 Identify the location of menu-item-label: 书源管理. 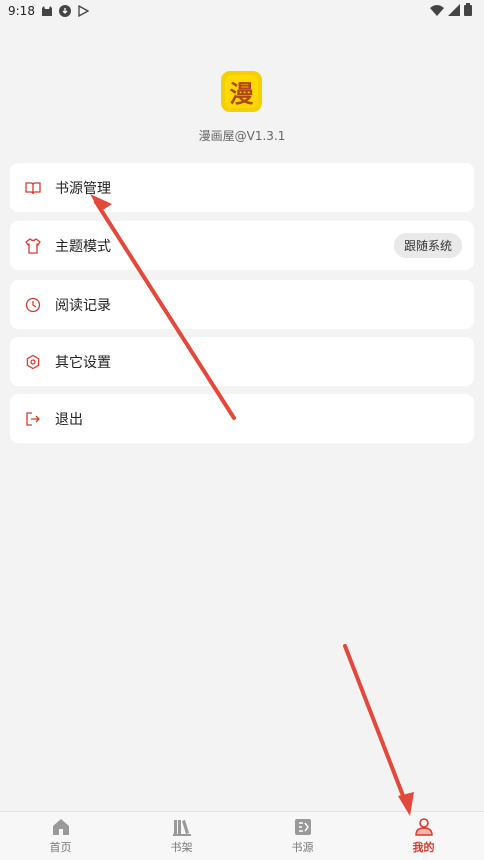
(83, 188).